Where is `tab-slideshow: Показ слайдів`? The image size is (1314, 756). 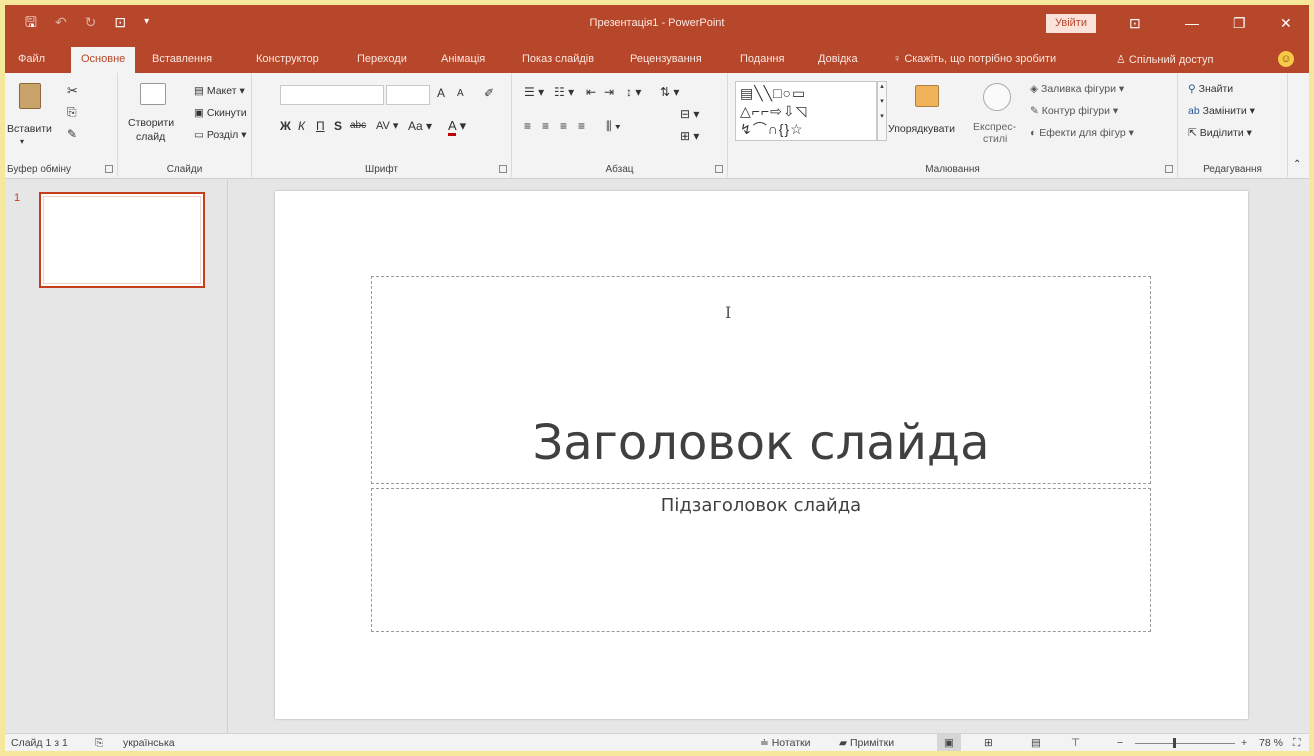 tab-slideshow: Показ слайдів is located at coordinates (558, 59).